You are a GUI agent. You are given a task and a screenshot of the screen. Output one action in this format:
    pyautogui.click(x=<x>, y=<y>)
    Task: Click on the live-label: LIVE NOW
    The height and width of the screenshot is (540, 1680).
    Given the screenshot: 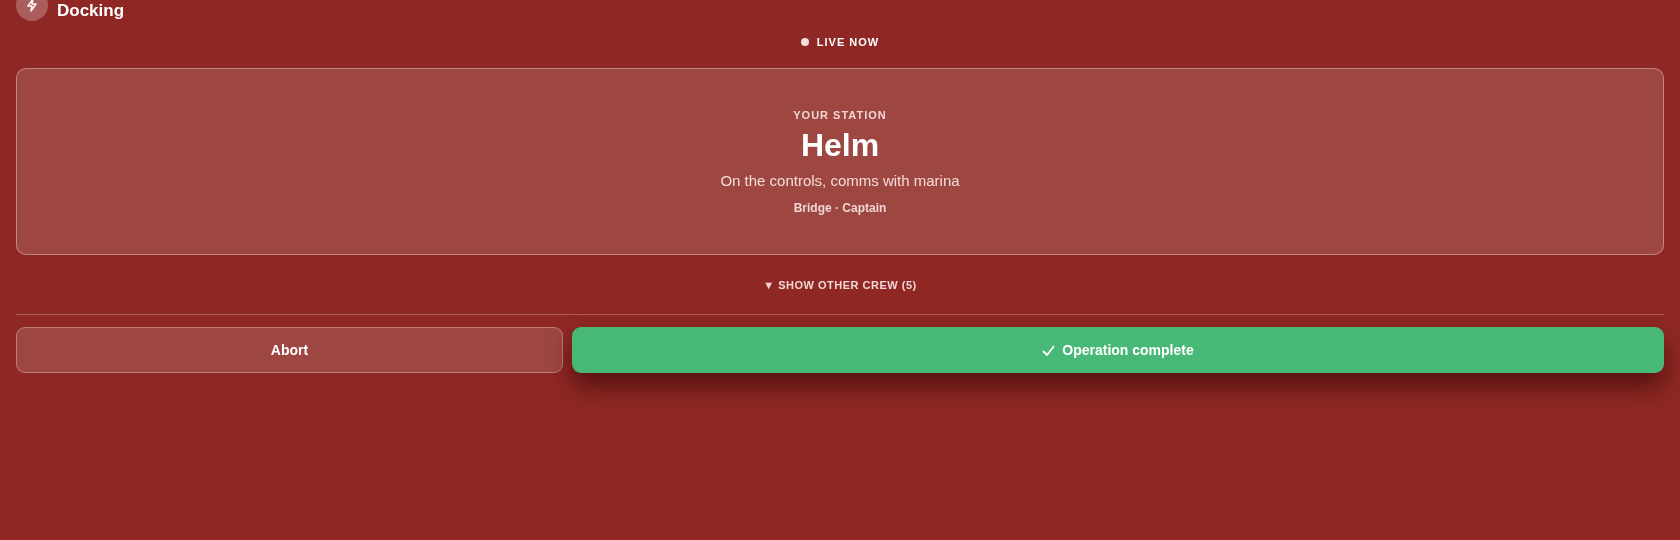 What is the action you would take?
    pyautogui.click(x=848, y=42)
    